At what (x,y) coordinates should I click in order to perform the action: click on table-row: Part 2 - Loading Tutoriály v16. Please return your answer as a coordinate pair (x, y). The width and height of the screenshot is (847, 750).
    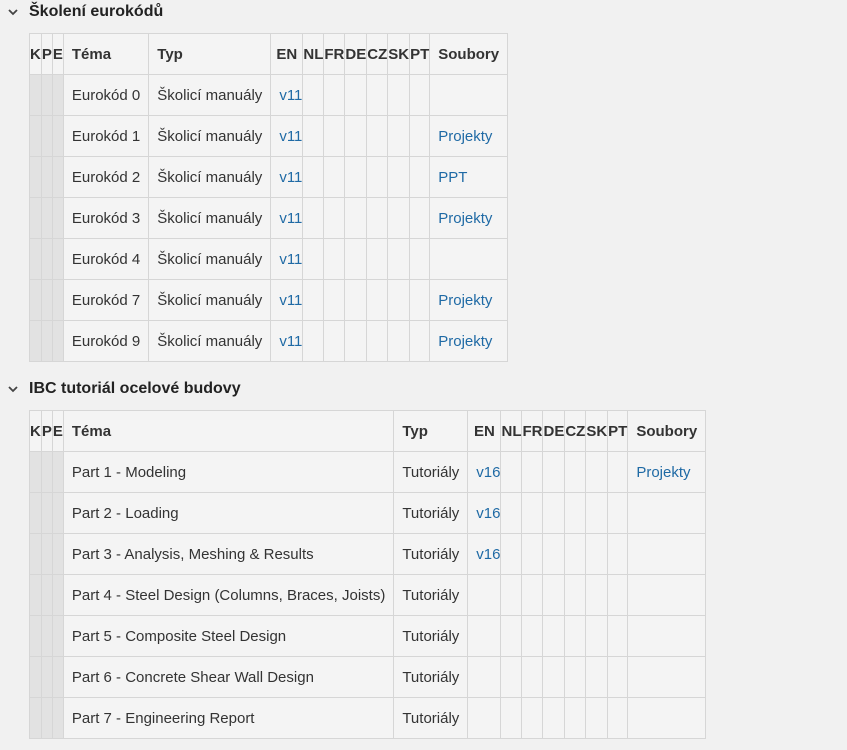
    Looking at the image, I should click on (368, 513).